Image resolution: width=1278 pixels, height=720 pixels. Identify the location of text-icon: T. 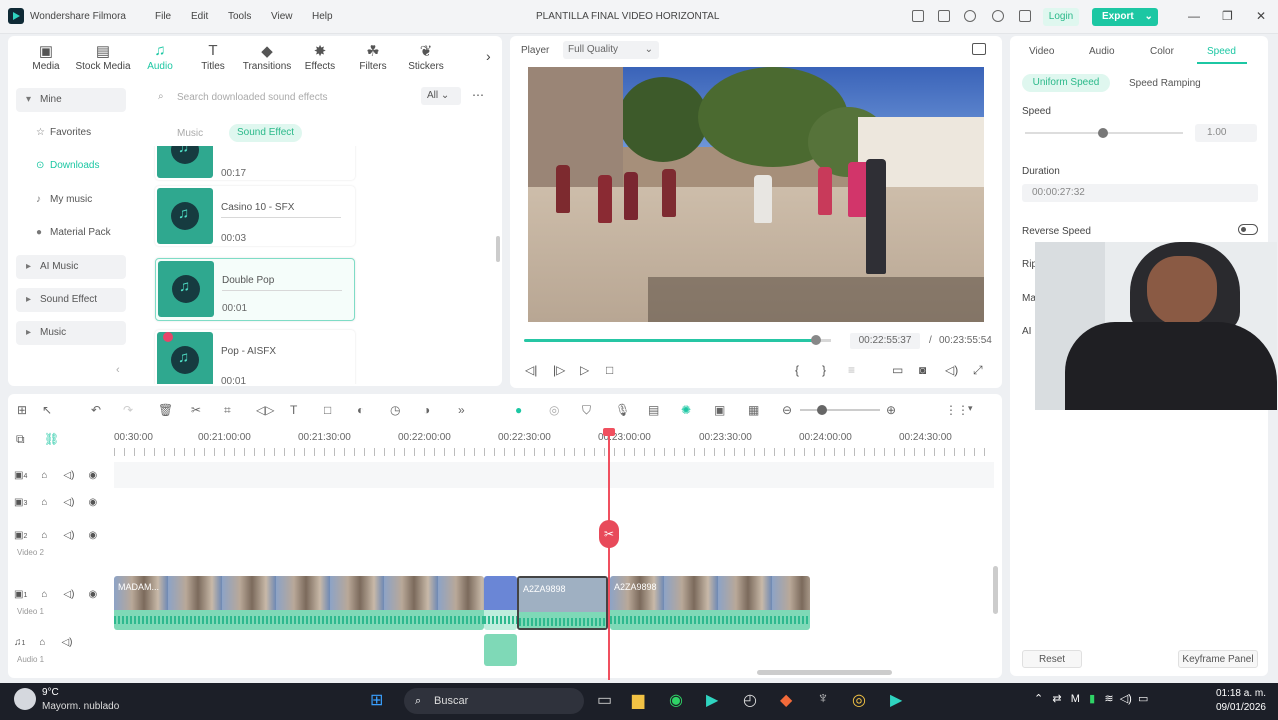
(293, 410).